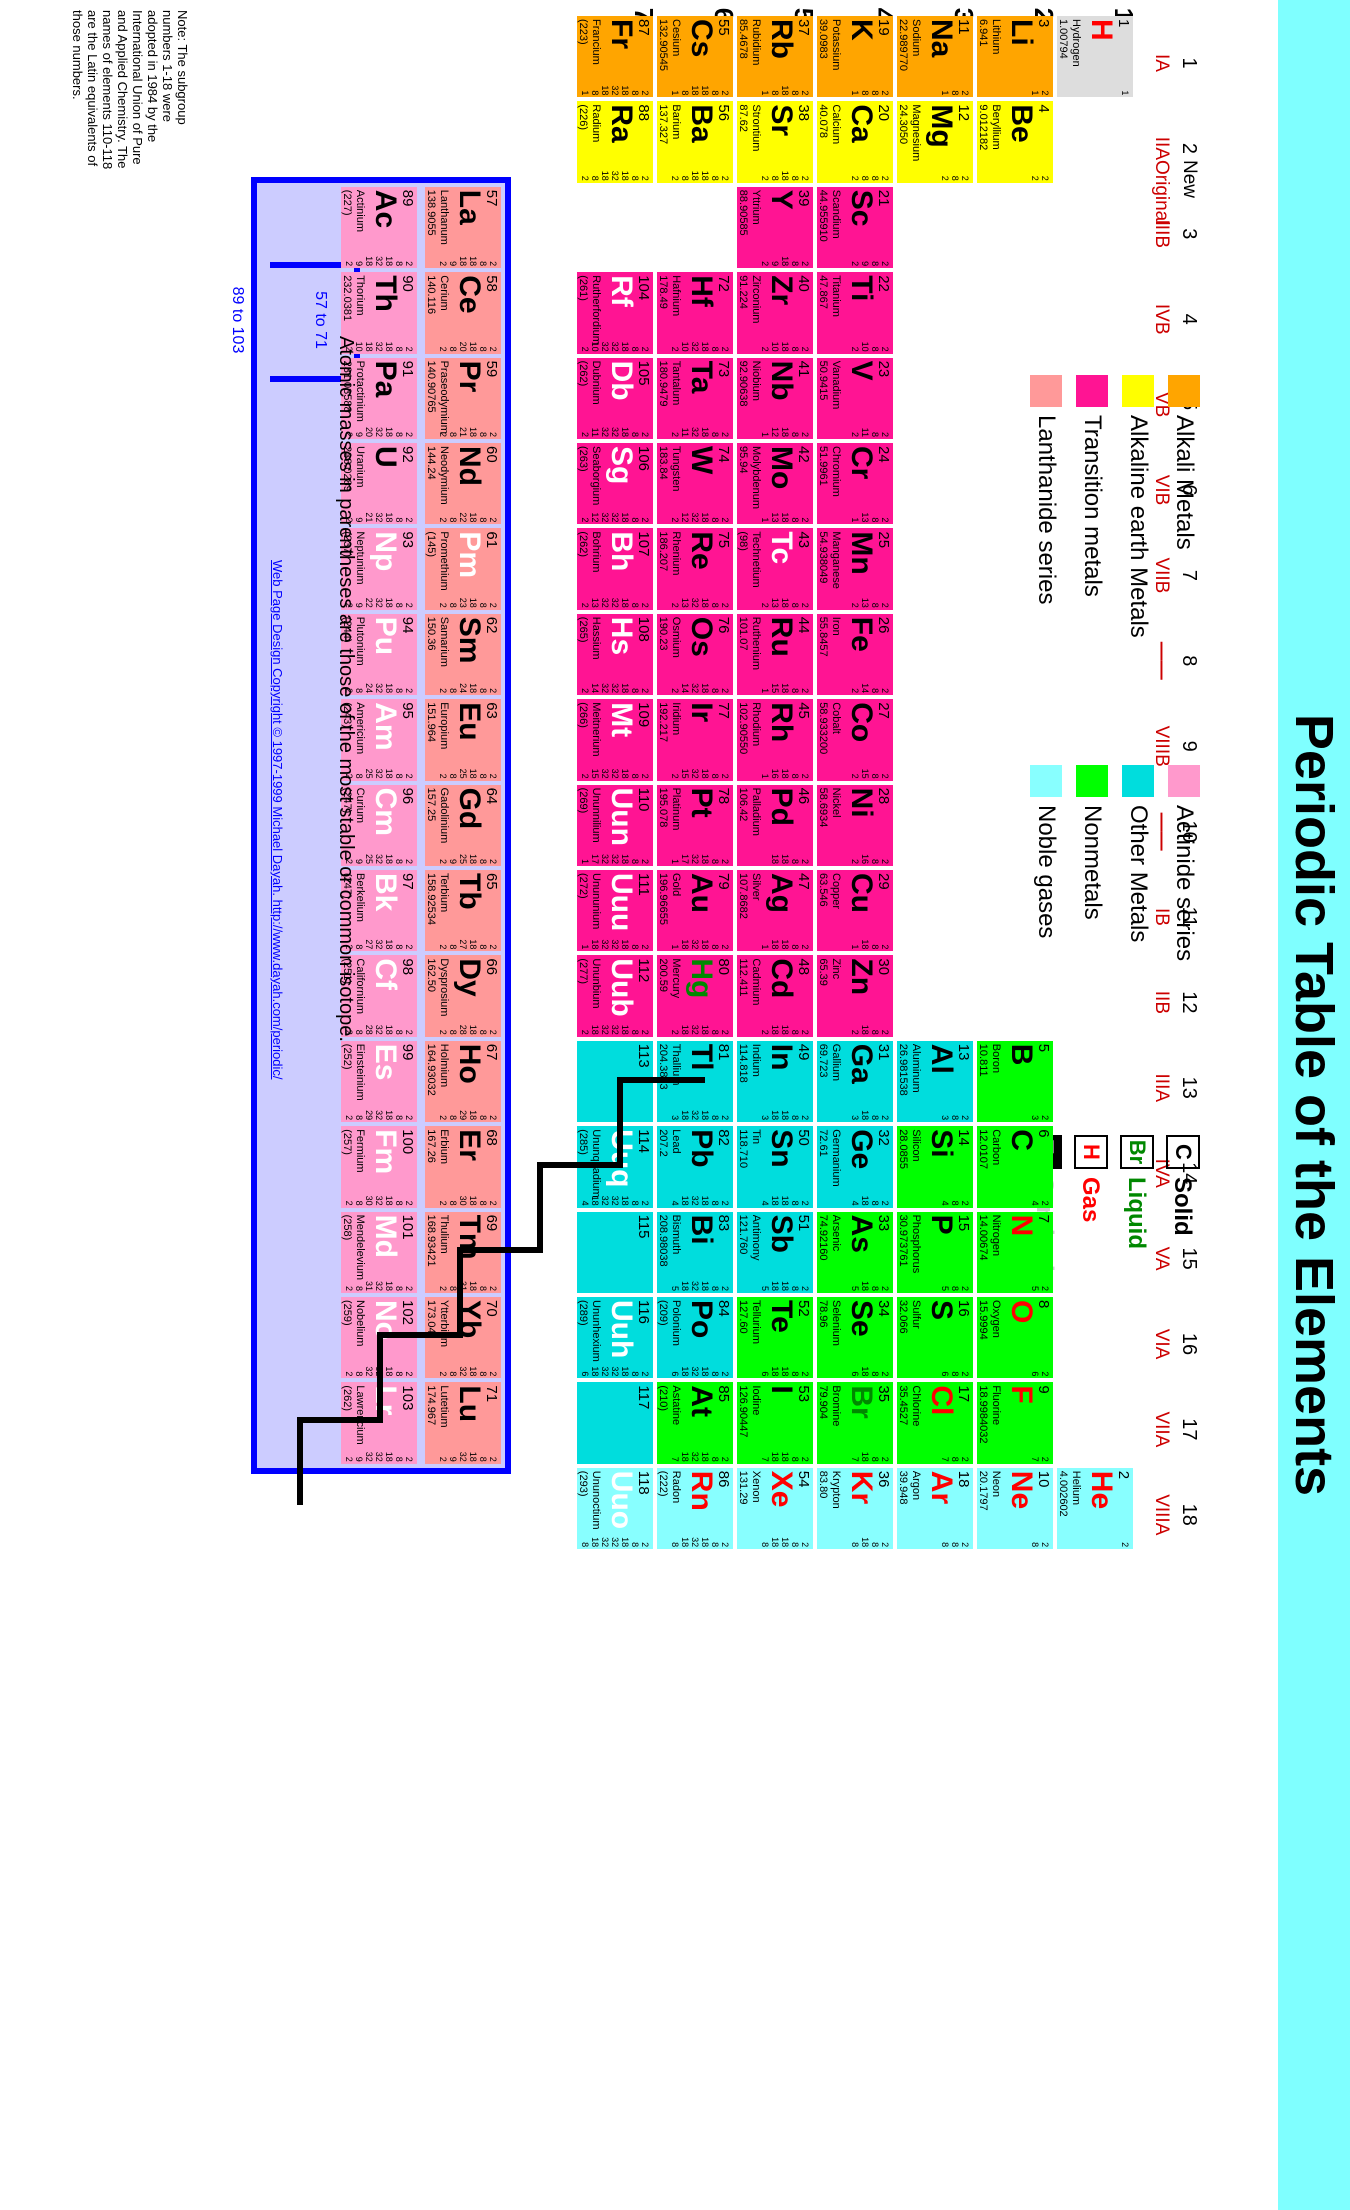 The height and width of the screenshot is (2210, 1350). I want to click on staircase-line, so click(501, 1291).